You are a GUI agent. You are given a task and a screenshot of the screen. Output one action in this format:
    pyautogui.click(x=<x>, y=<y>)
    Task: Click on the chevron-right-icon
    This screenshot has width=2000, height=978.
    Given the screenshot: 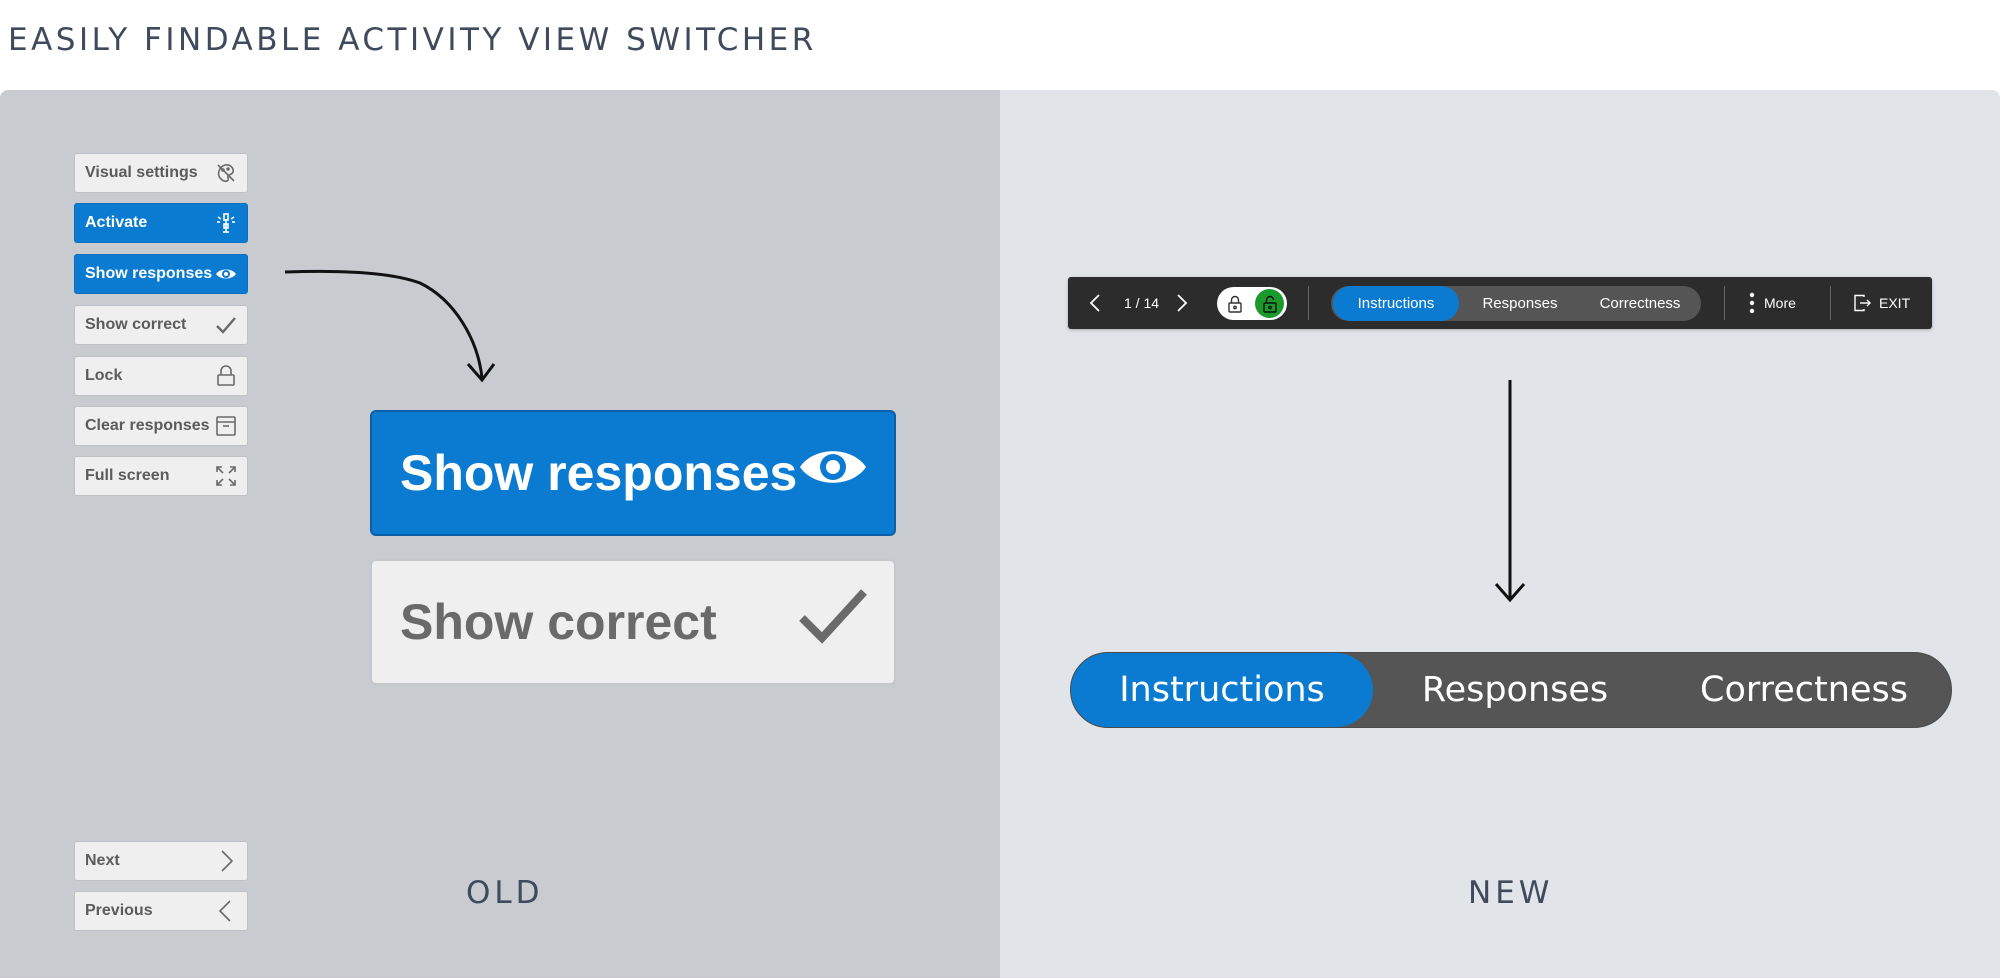 What is the action you would take?
    pyautogui.click(x=1182, y=303)
    